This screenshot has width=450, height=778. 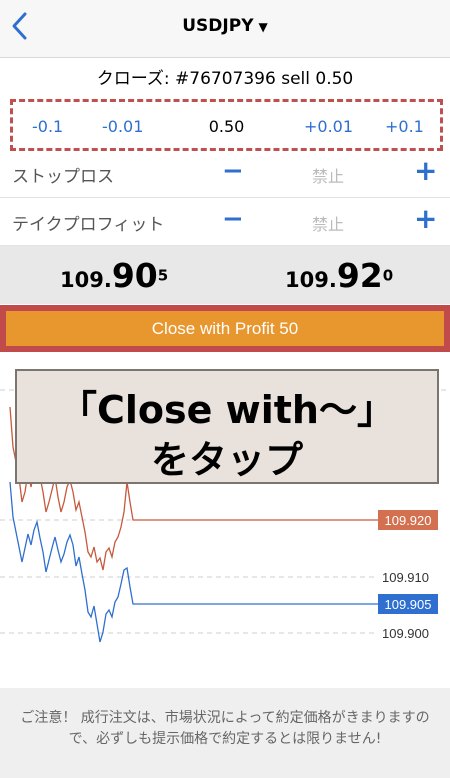 I want to click on symbol-title: USDJPY, so click(x=218, y=26).